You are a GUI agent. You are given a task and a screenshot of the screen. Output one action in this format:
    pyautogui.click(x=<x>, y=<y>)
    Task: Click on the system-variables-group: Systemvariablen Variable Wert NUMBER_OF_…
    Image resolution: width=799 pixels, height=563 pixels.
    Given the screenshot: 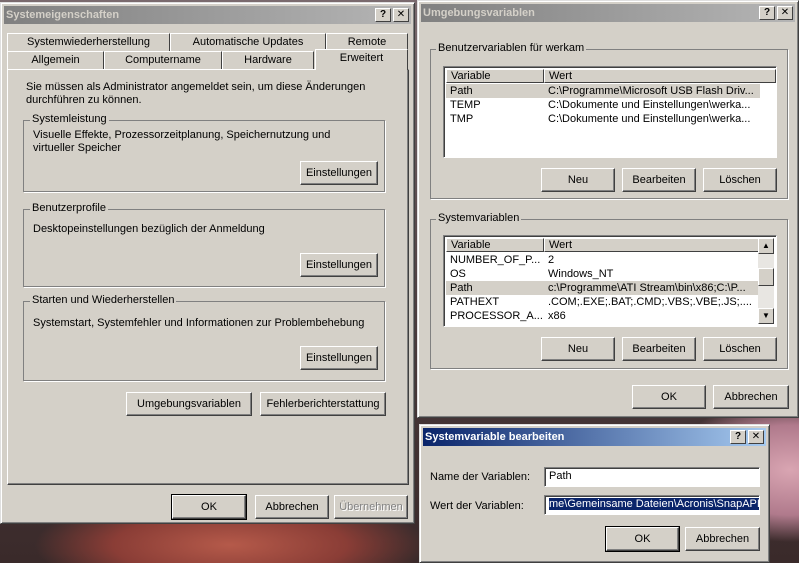 What is the action you would take?
    pyautogui.click(x=609, y=290)
    